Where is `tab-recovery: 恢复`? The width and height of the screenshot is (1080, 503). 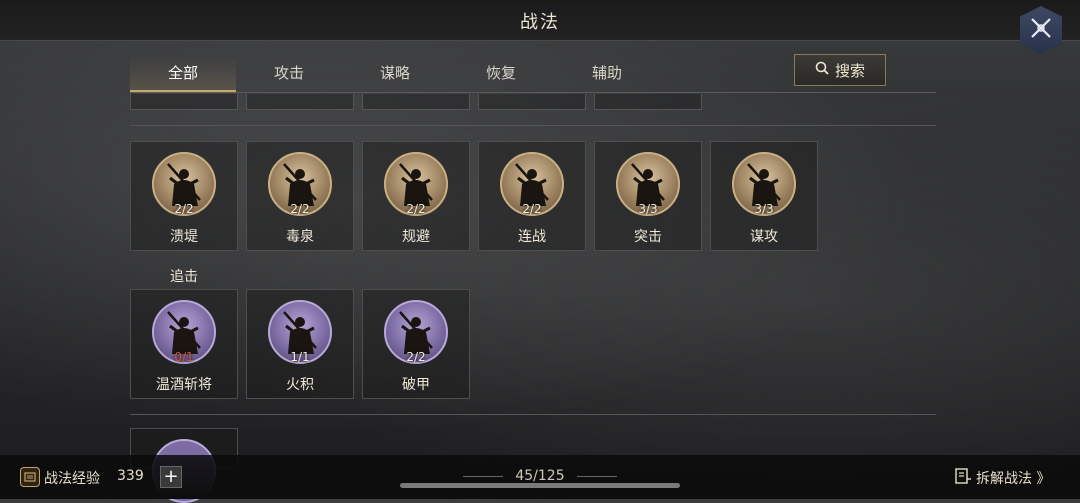 tab-recovery: 恢复 is located at coordinates (501, 73).